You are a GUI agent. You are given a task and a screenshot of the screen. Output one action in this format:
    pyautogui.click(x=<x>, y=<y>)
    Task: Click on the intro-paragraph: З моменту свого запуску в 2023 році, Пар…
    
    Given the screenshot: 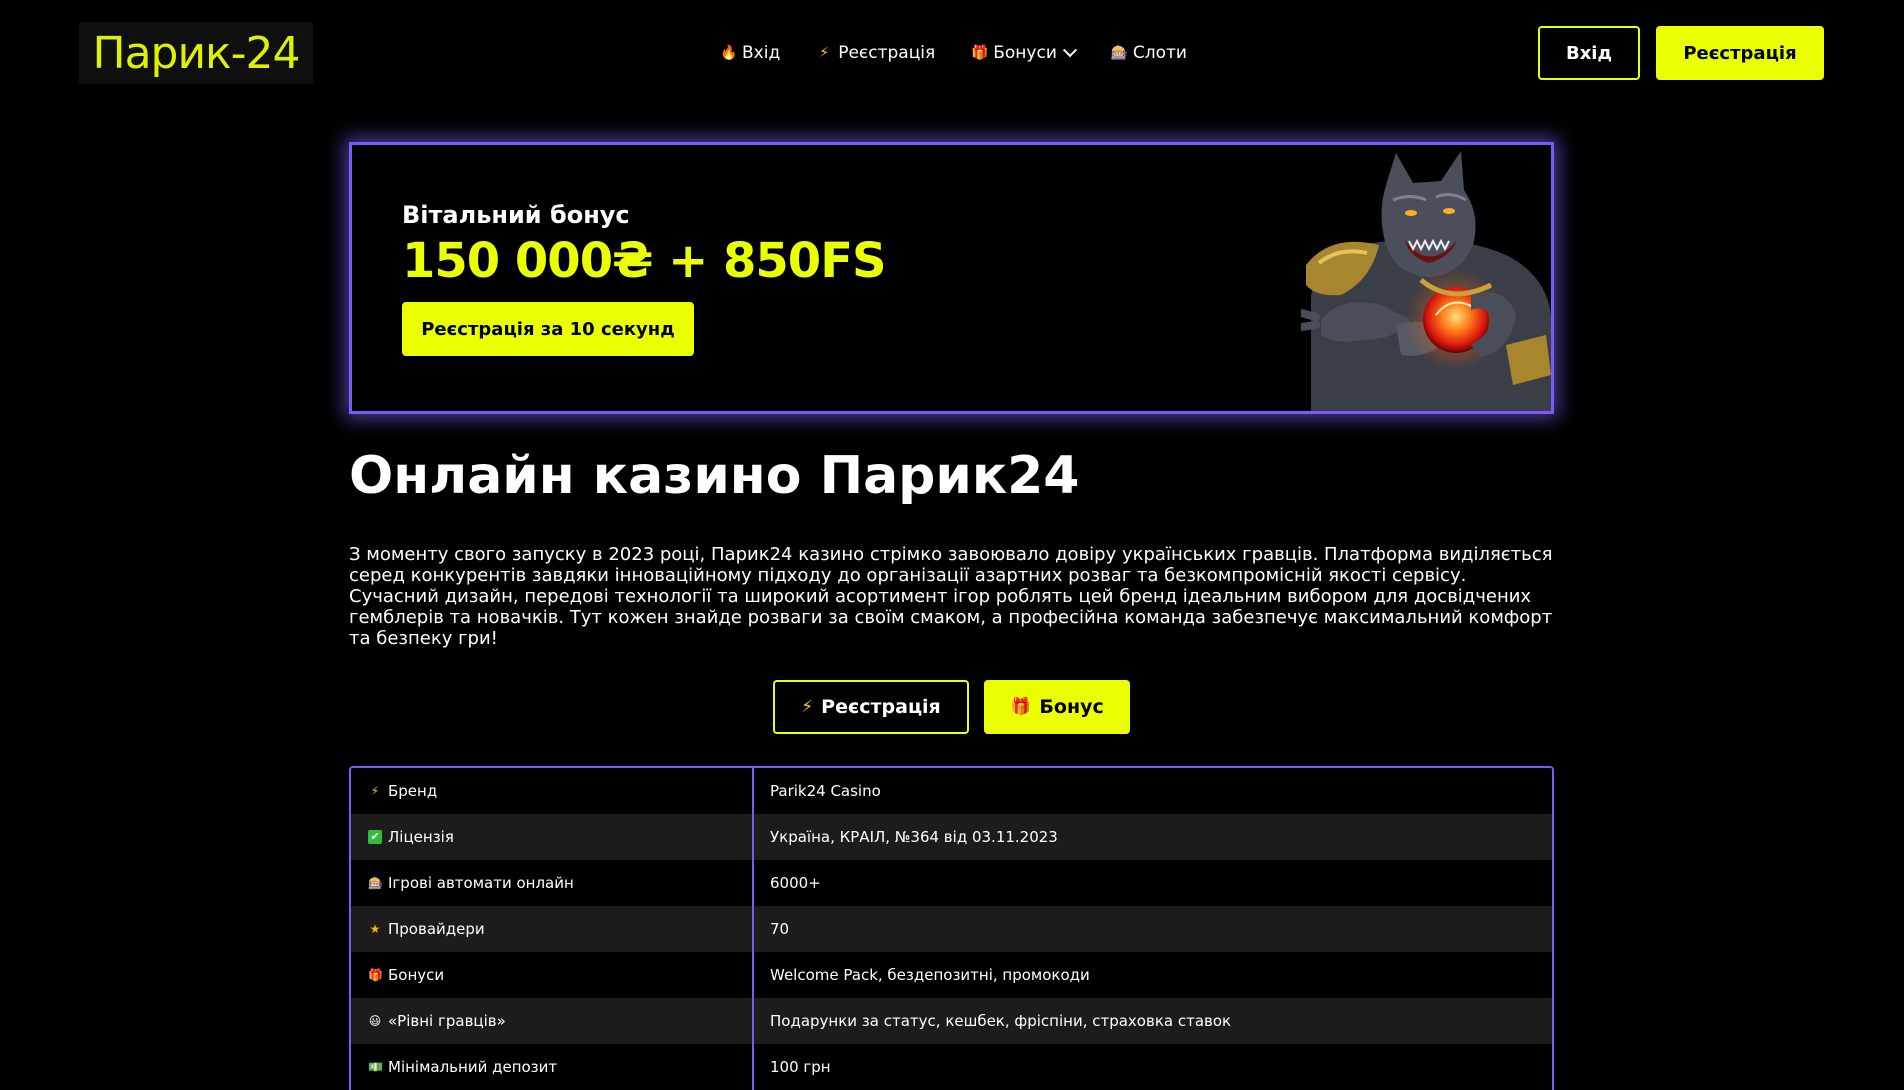 What is the action you would take?
    pyautogui.click(x=951, y=596)
    